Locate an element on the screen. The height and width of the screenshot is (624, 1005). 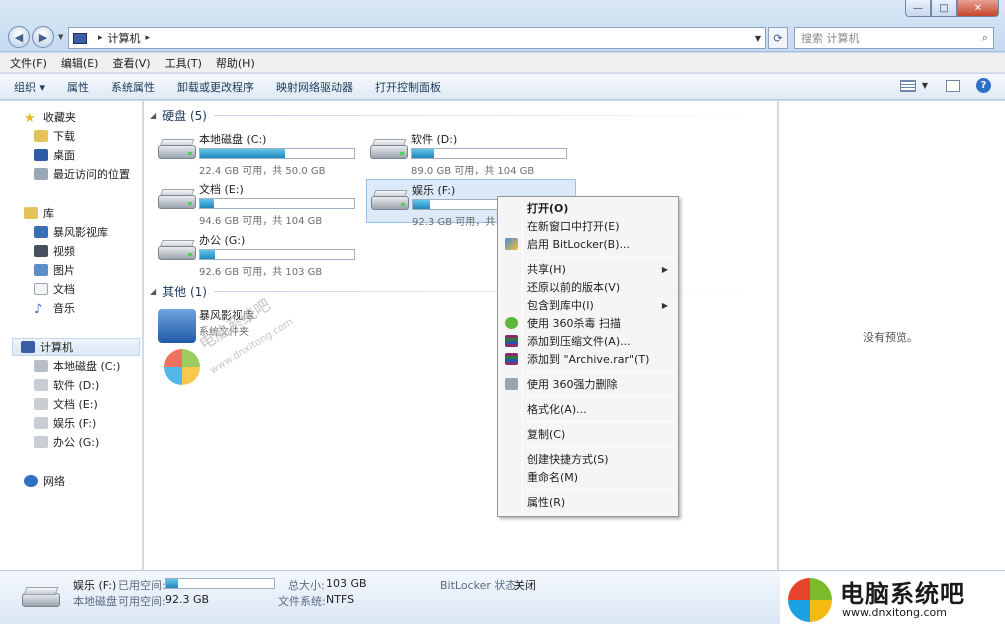
computer-icon is located at coordinates (80, 38).